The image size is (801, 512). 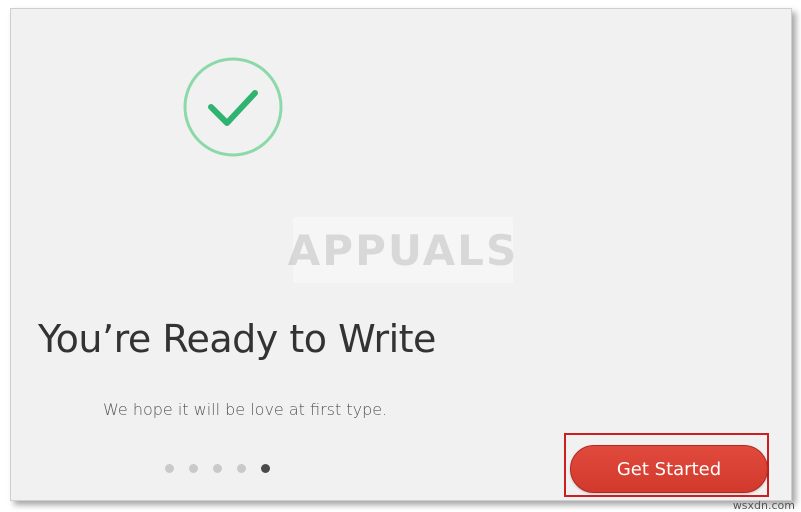 What do you see at coordinates (763, 505) in the screenshot?
I see `source-watermark: wsxdn.com` at bounding box center [763, 505].